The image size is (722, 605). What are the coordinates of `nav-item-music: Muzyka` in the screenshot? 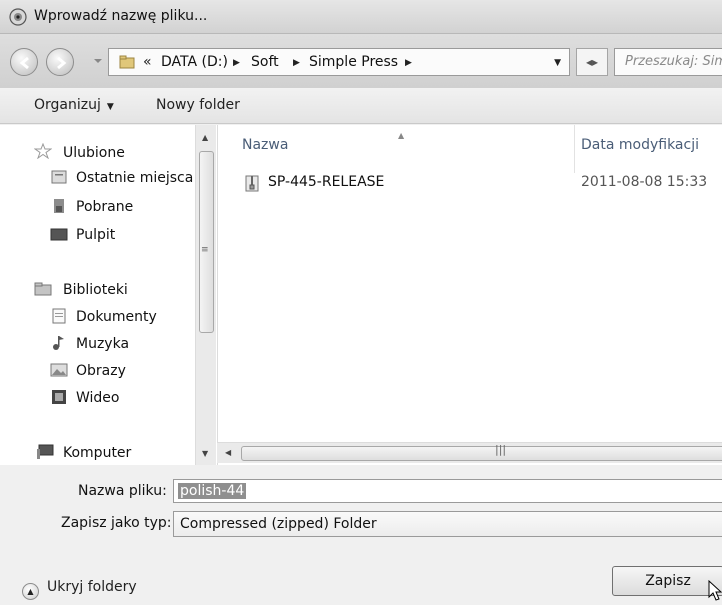 It's located at (102, 344).